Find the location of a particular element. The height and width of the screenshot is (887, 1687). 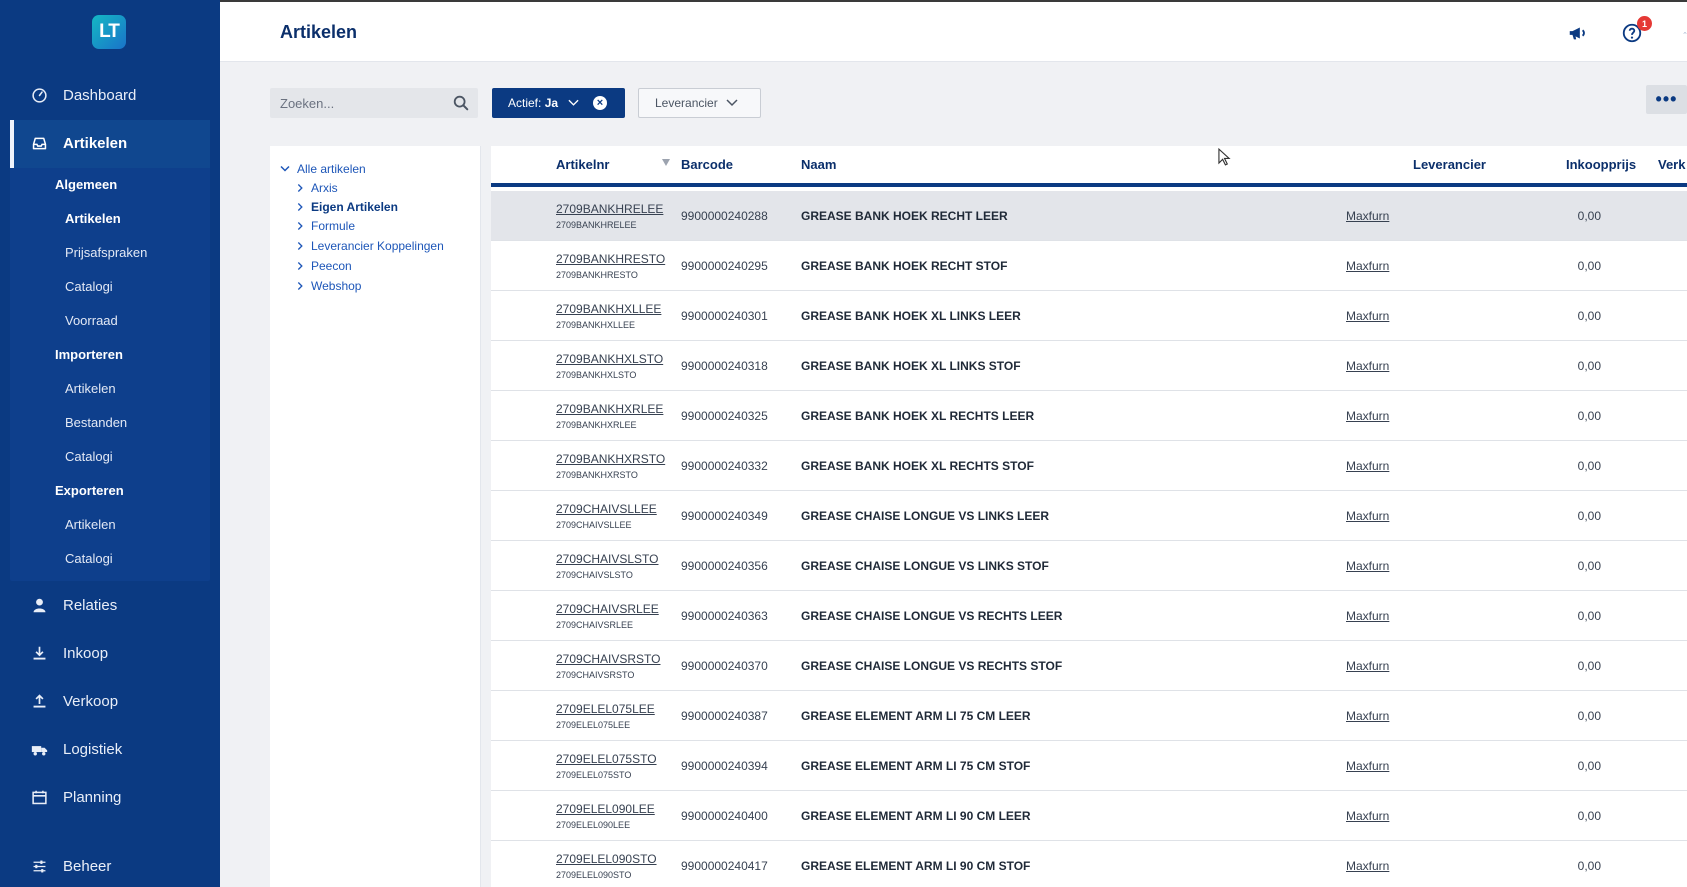

naam-cell: GREASE ELEMENT ARM LI 90 CM STOF is located at coordinates (916, 866).